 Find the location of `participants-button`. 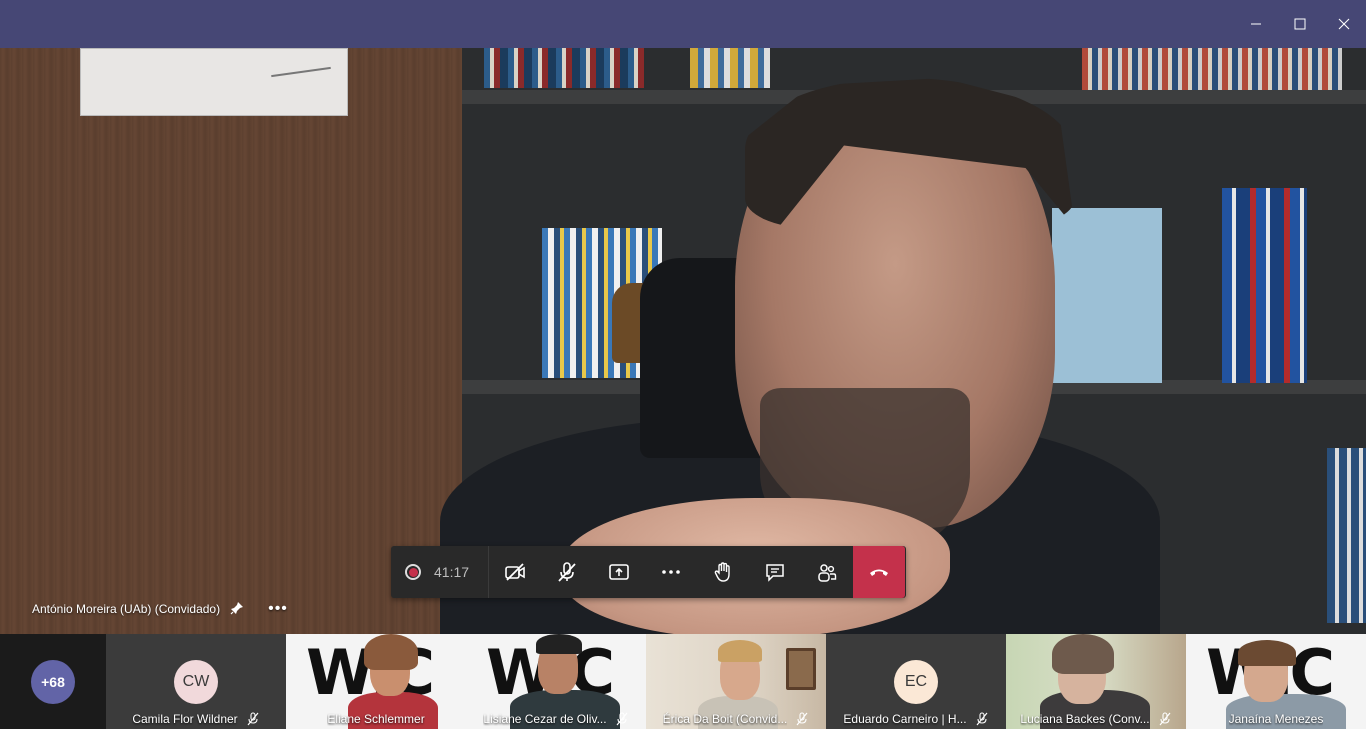

participants-button is located at coordinates (827, 572).